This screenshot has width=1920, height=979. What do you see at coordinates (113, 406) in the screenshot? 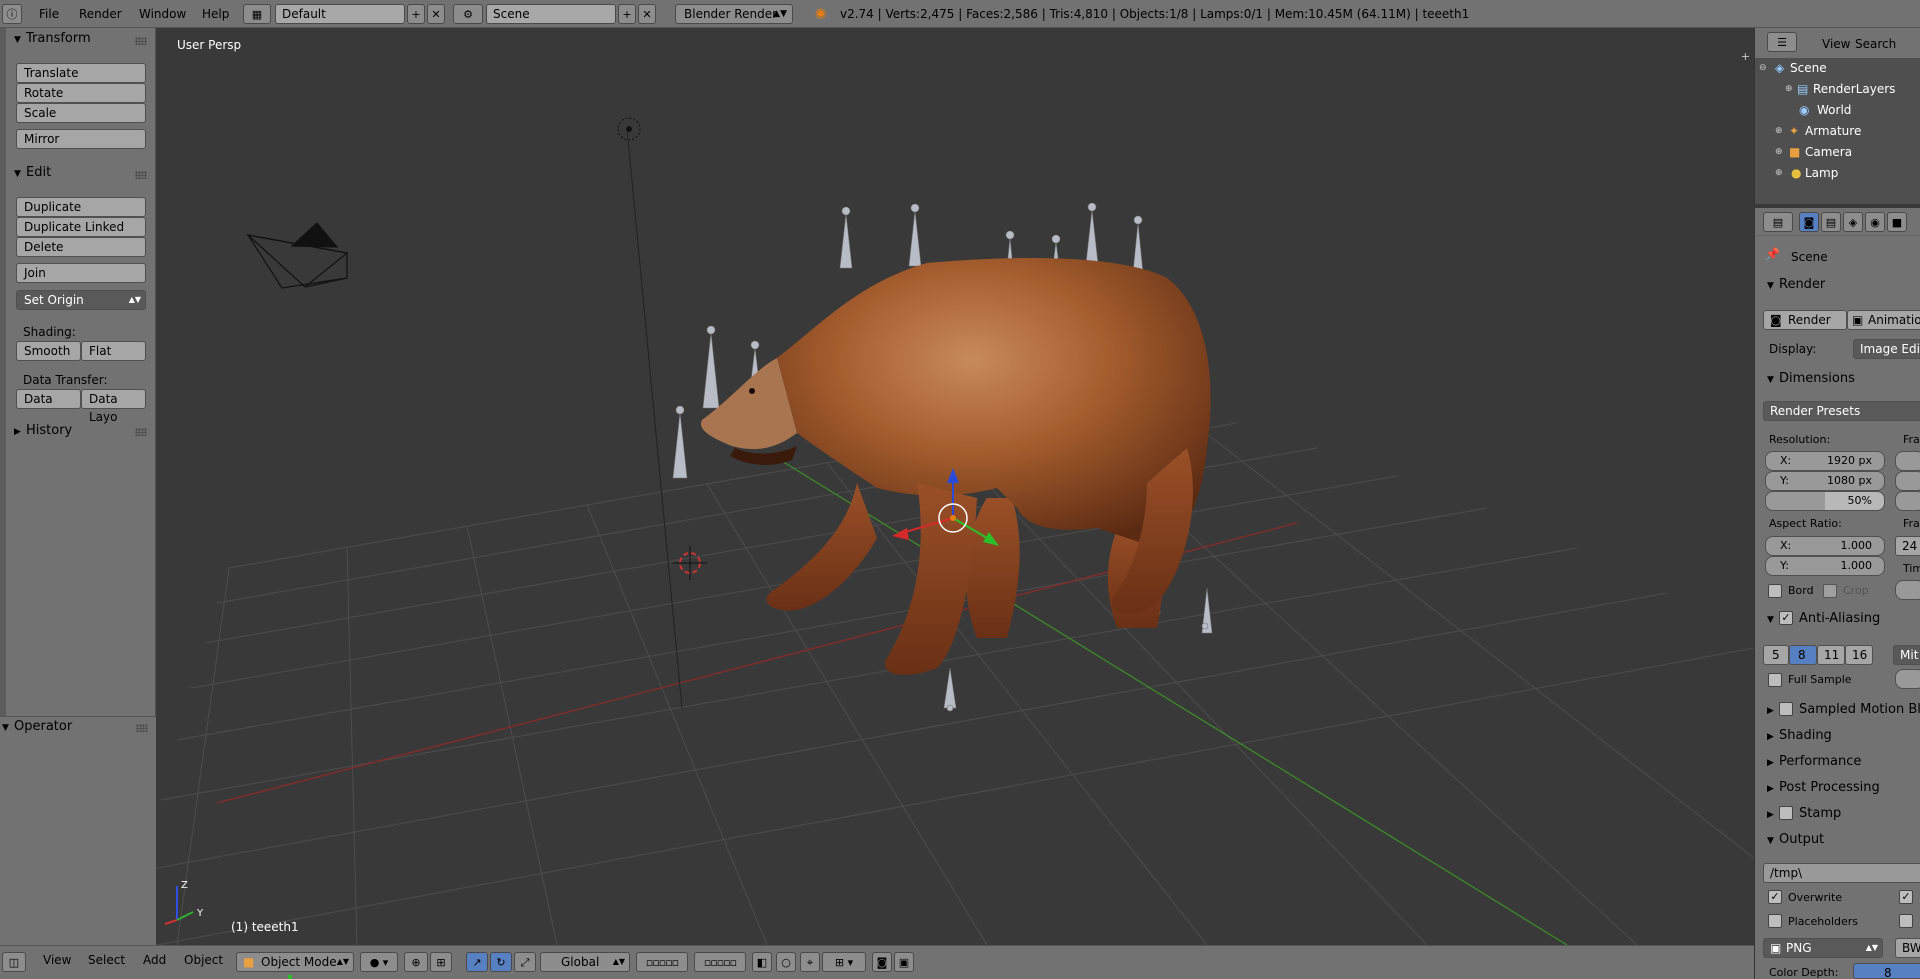
I see `data-layout-button: Data Layo` at bounding box center [113, 406].